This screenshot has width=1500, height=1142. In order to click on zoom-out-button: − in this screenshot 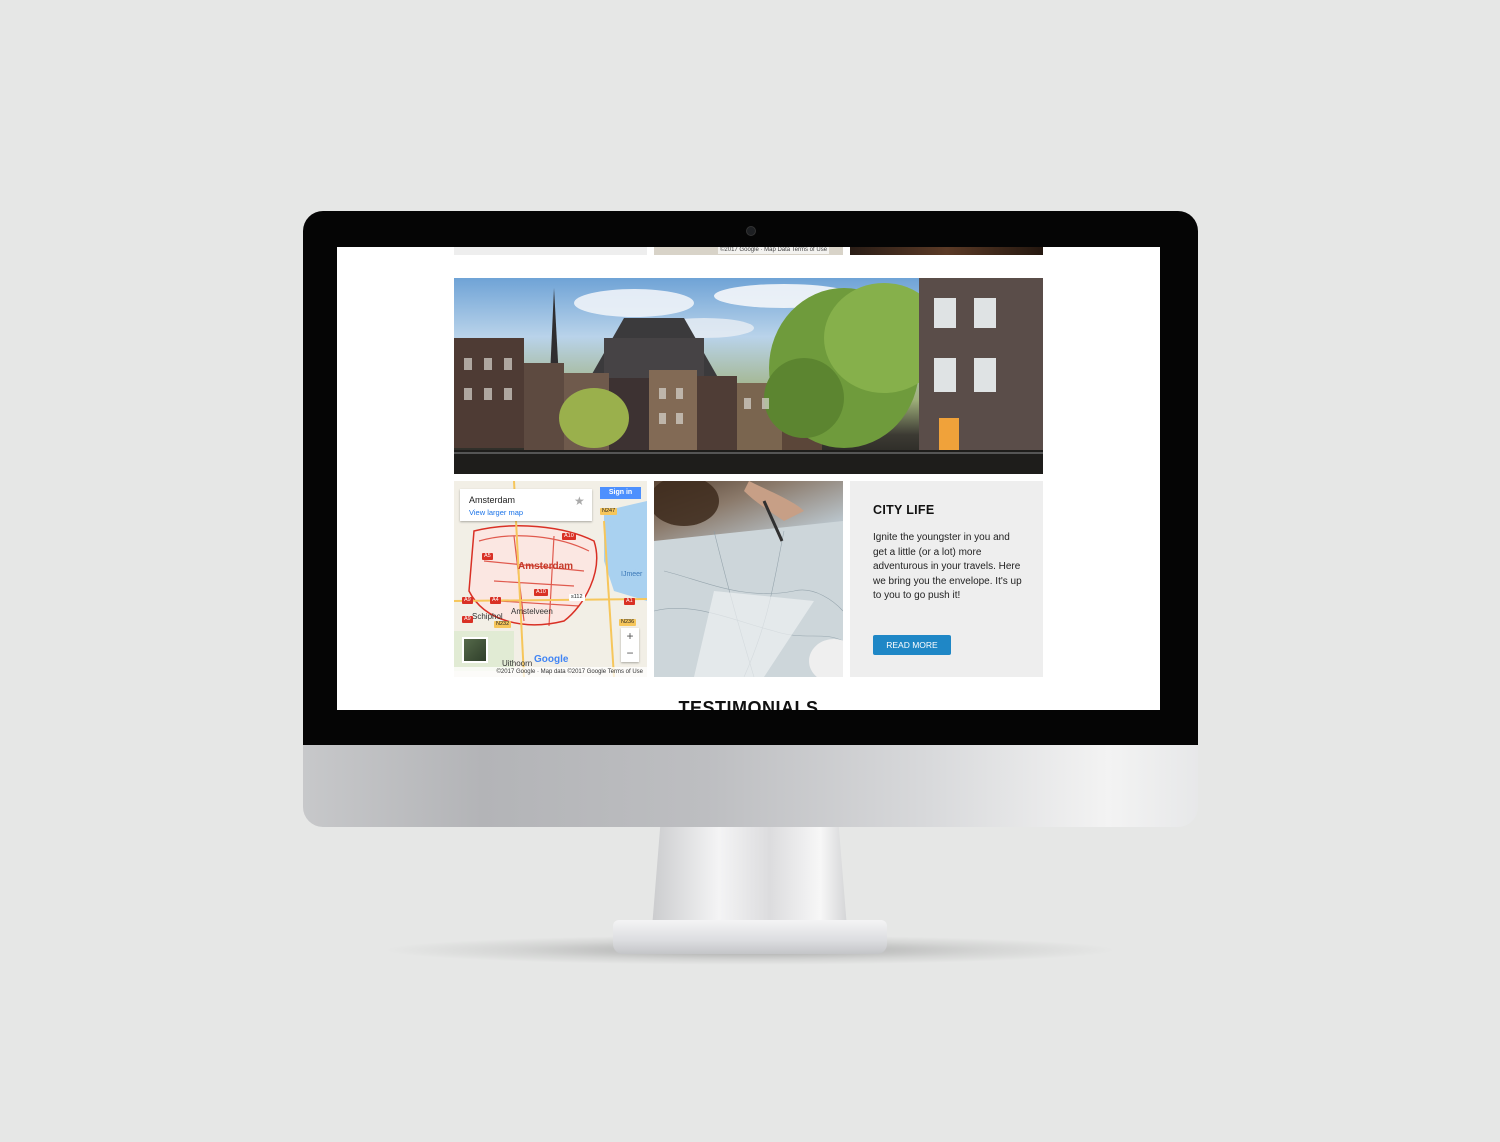, I will do `click(630, 653)`.